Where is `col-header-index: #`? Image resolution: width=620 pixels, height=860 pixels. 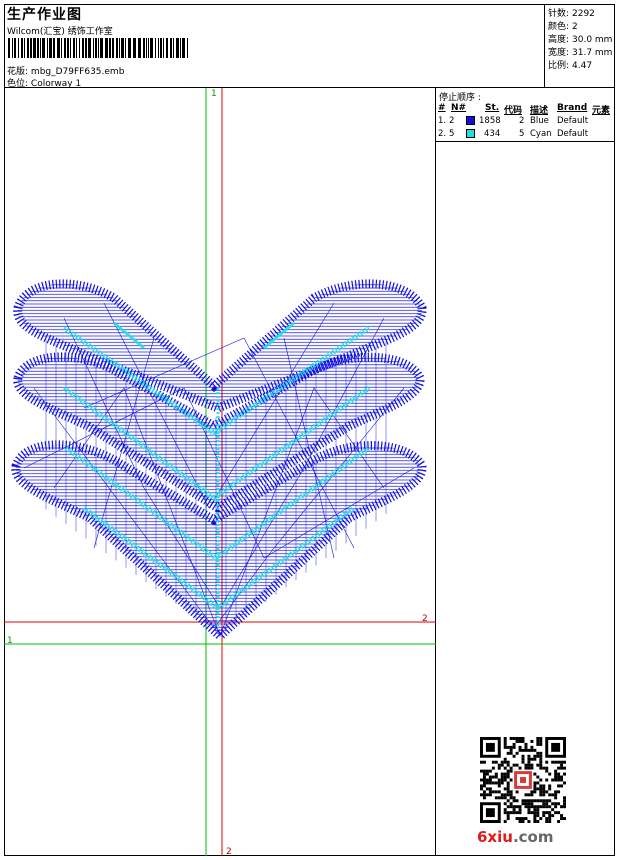 col-header-index: # is located at coordinates (442, 108).